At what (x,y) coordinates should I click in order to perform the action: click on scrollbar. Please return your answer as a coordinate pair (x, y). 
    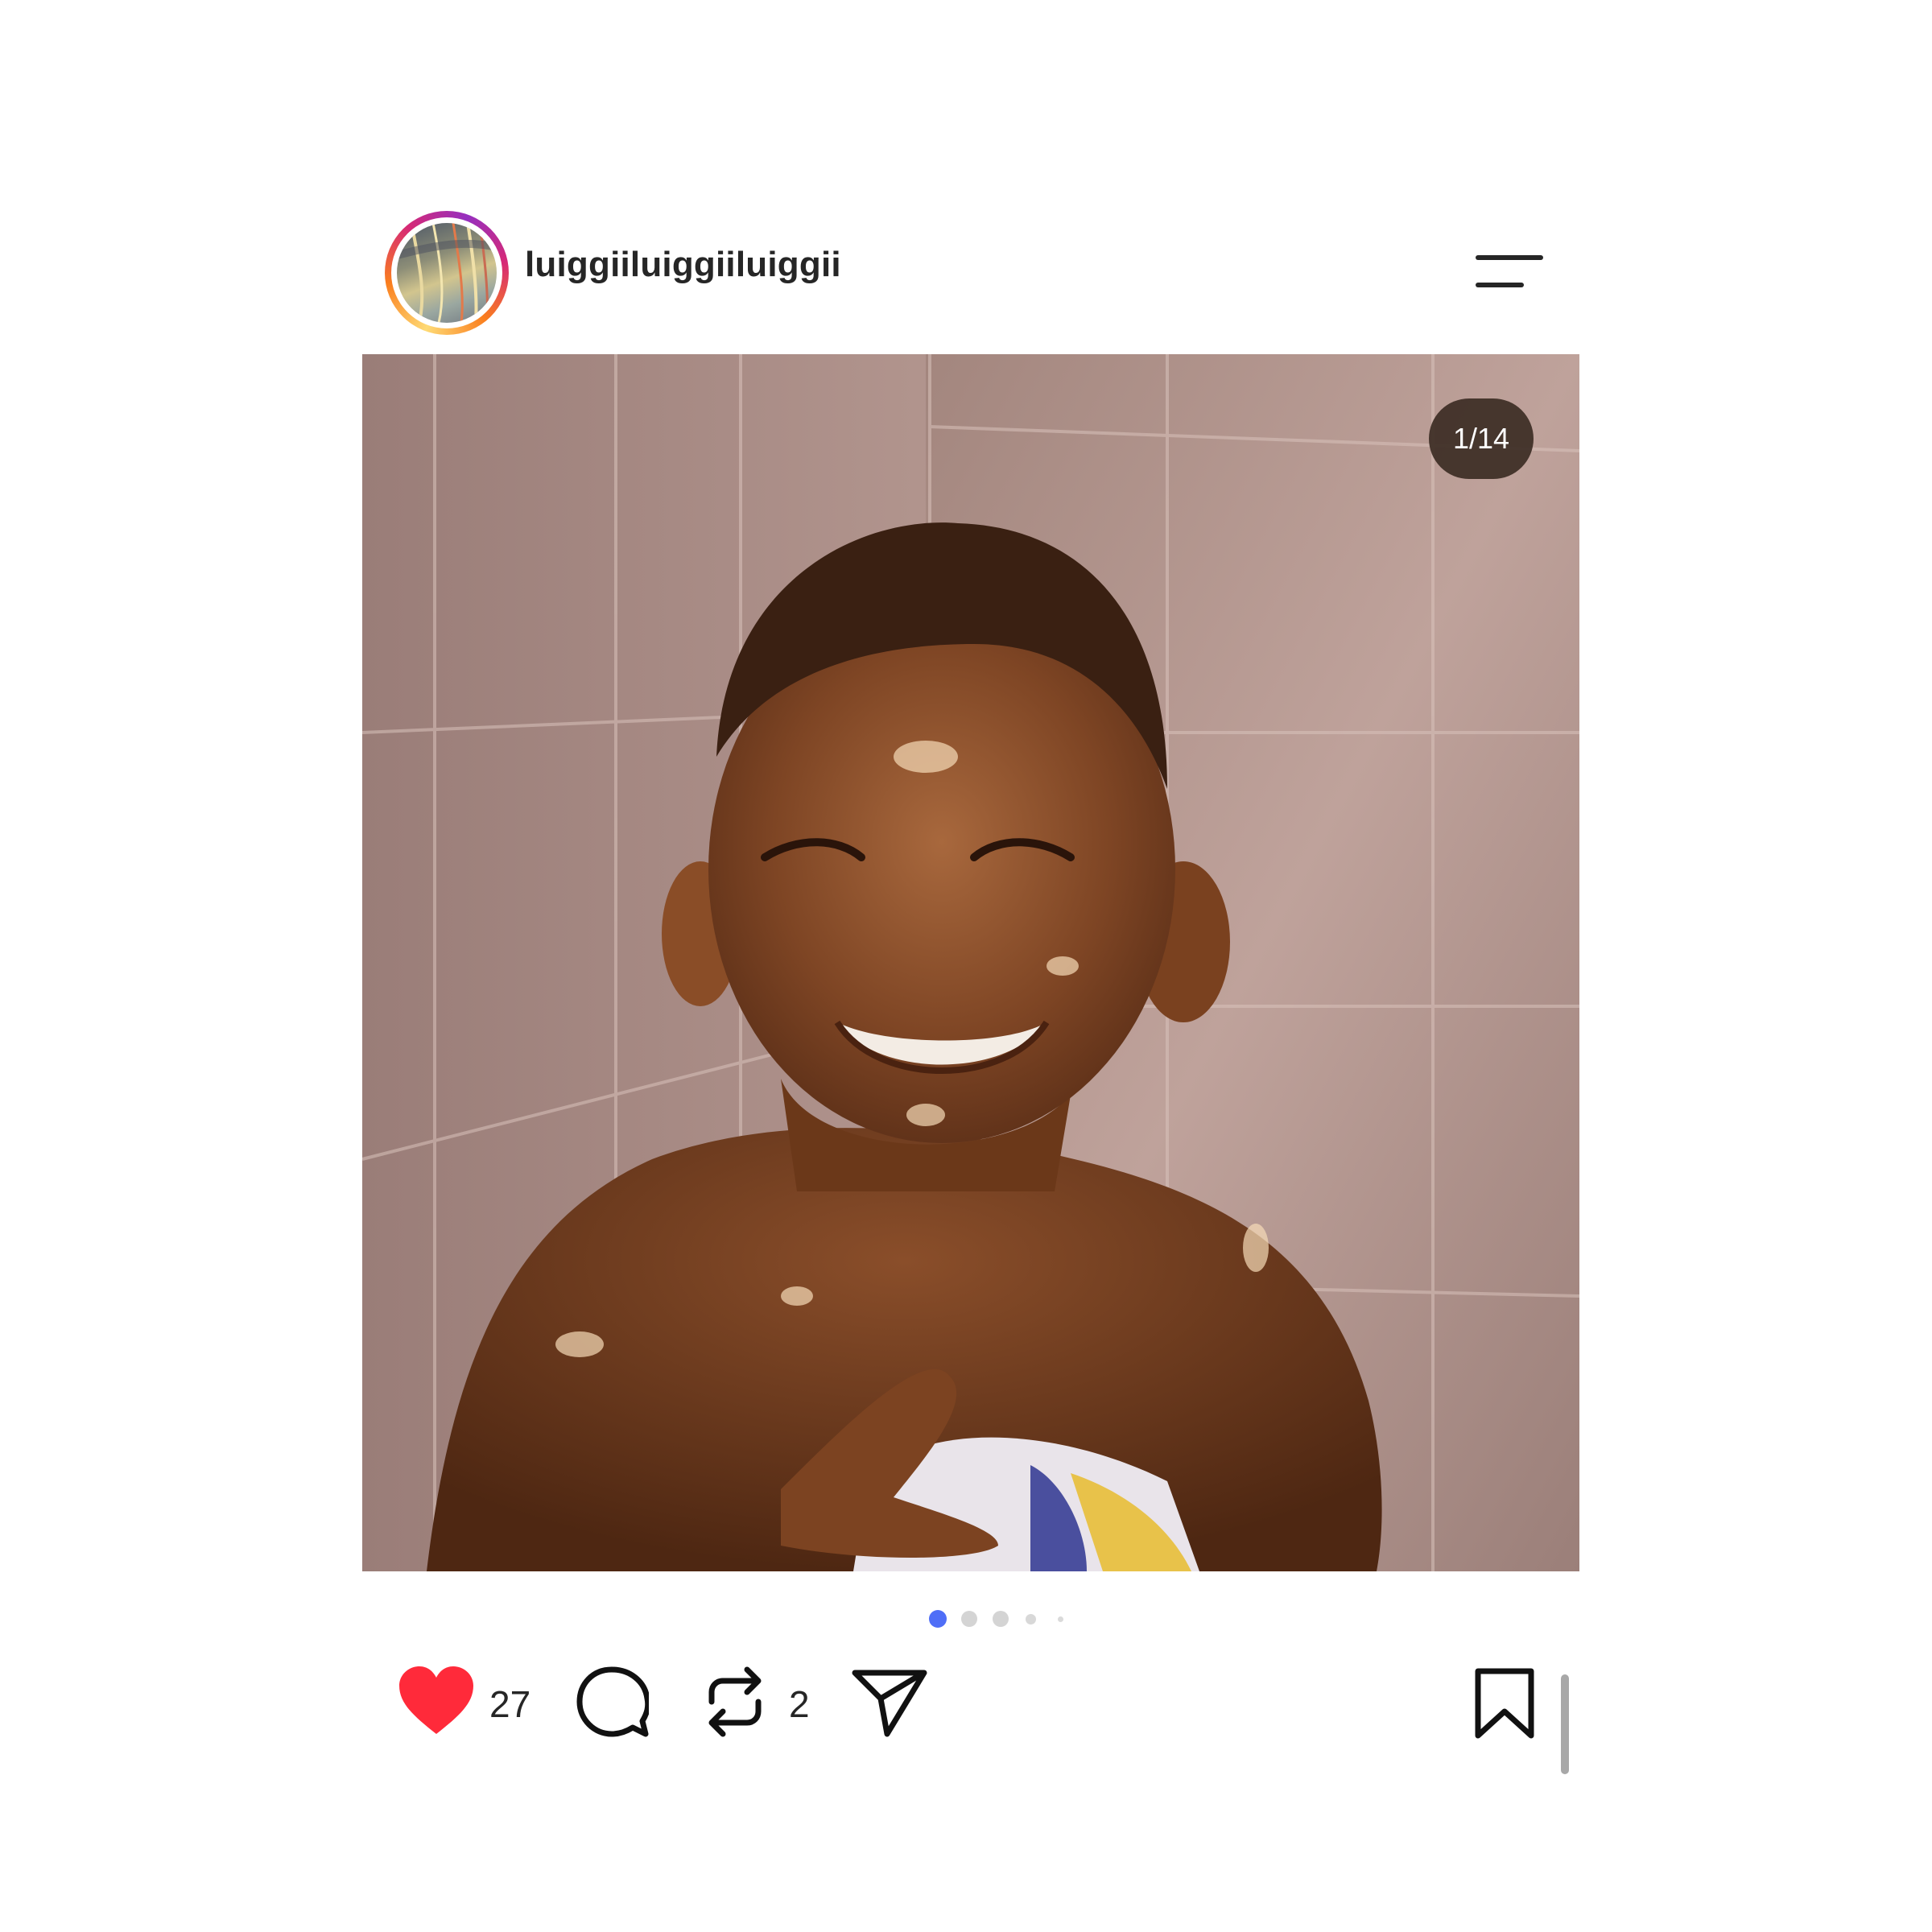
    Looking at the image, I should click on (1565, 1724).